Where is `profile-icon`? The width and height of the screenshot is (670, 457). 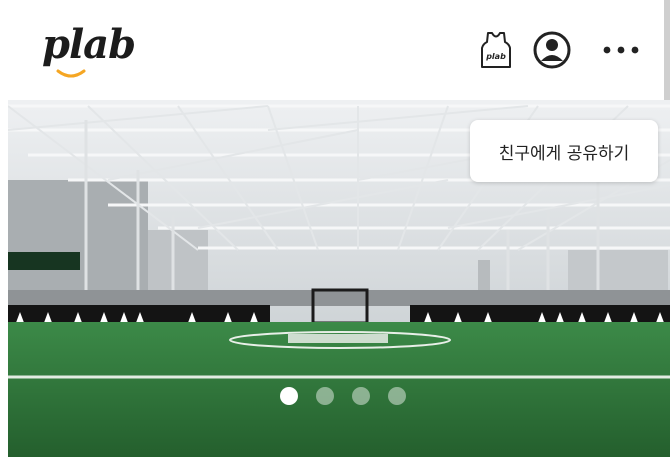
profile-icon is located at coordinates (552, 50).